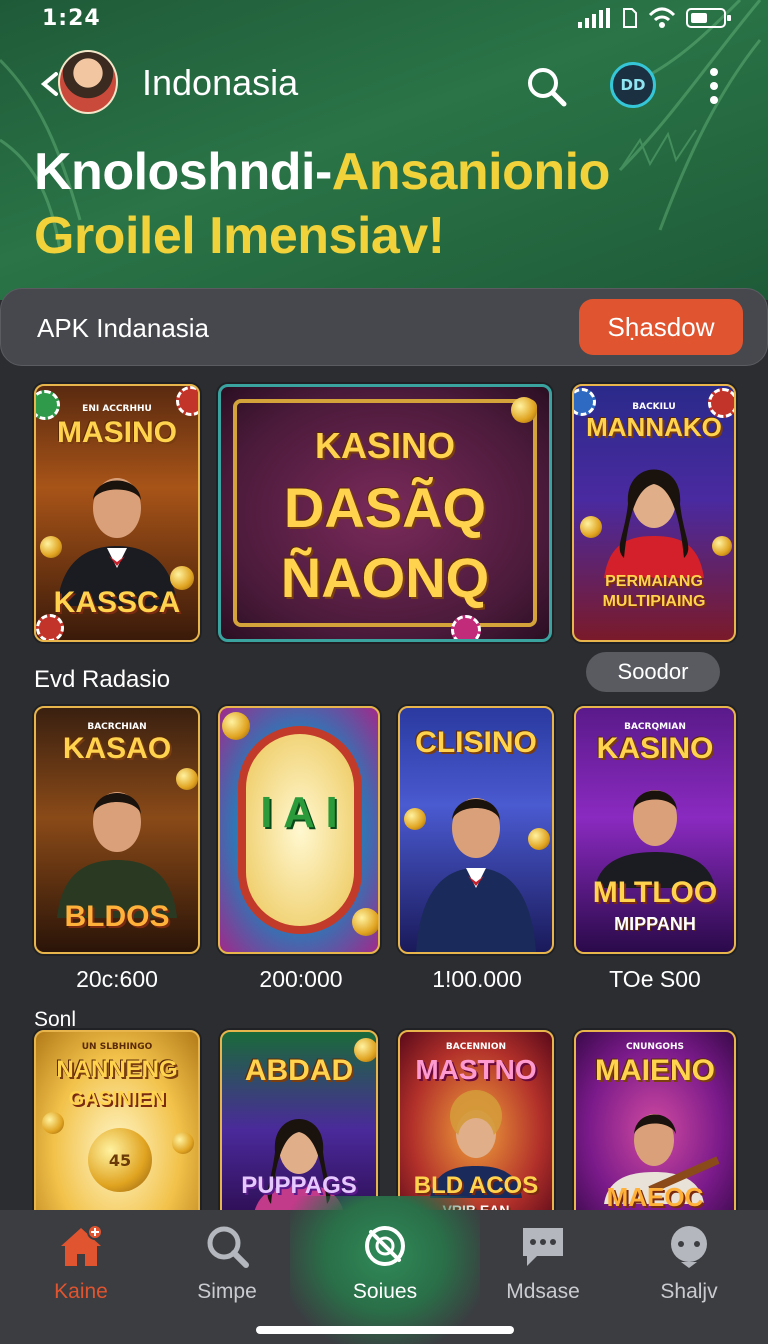 This screenshot has height=1344, width=768. What do you see at coordinates (71, 18) in the screenshot?
I see `status-time: 1:24` at bounding box center [71, 18].